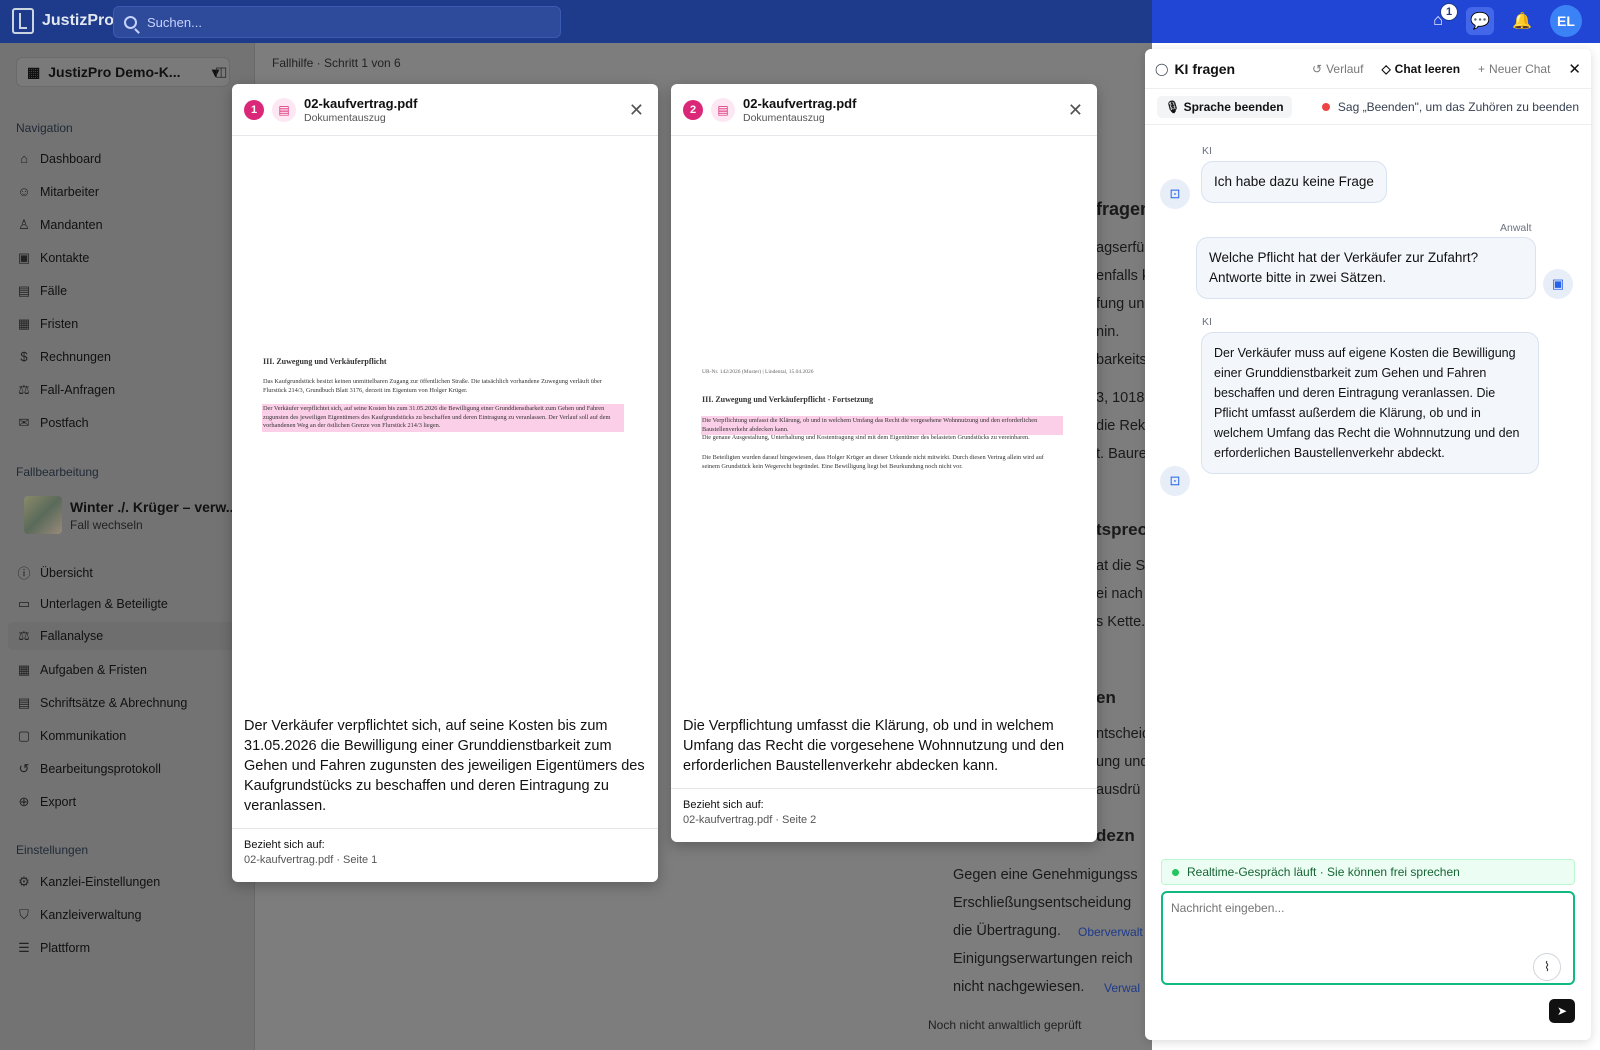 Image resolution: width=1600 pixels, height=1050 pixels. I want to click on export-icon: ⊕, so click(24, 801).